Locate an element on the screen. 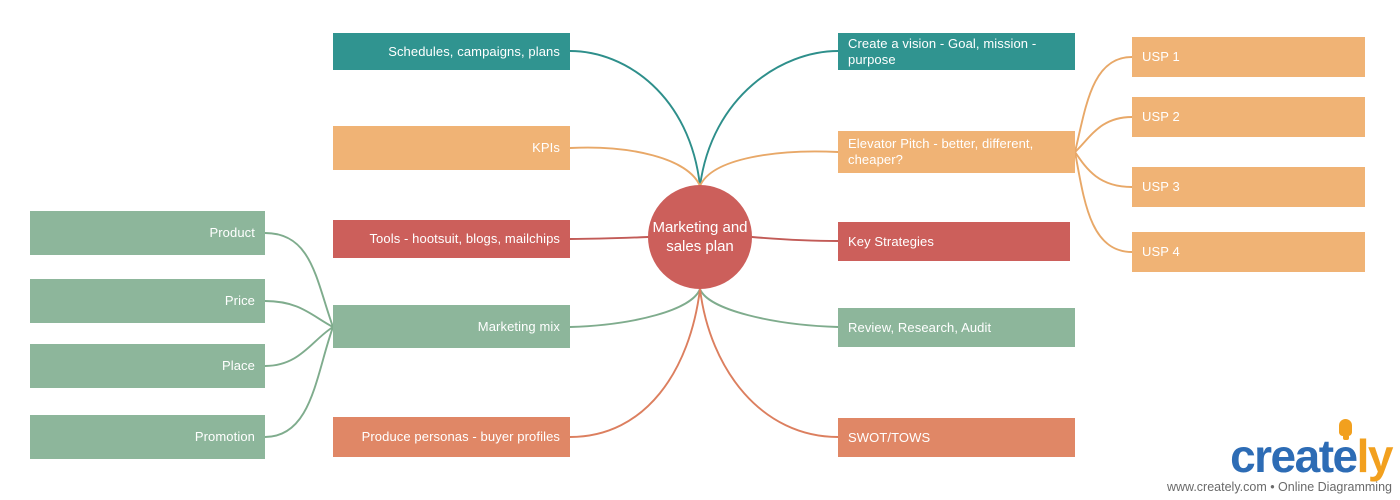 This screenshot has width=1400, height=500. node-produce-personas: Produce personas - buyer profiles is located at coordinates (451, 437).